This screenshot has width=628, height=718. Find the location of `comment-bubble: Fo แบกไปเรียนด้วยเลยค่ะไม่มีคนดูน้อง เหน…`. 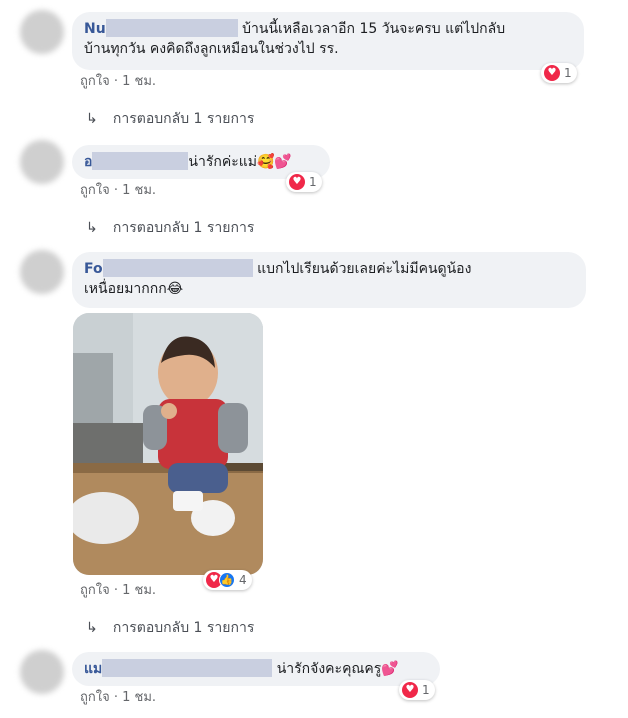

comment-bubble: Fo แบกไปเรียนด้วยเลยค่ะไม่มีคนดูน้อง เหน… is located at coordinates (329, 280).